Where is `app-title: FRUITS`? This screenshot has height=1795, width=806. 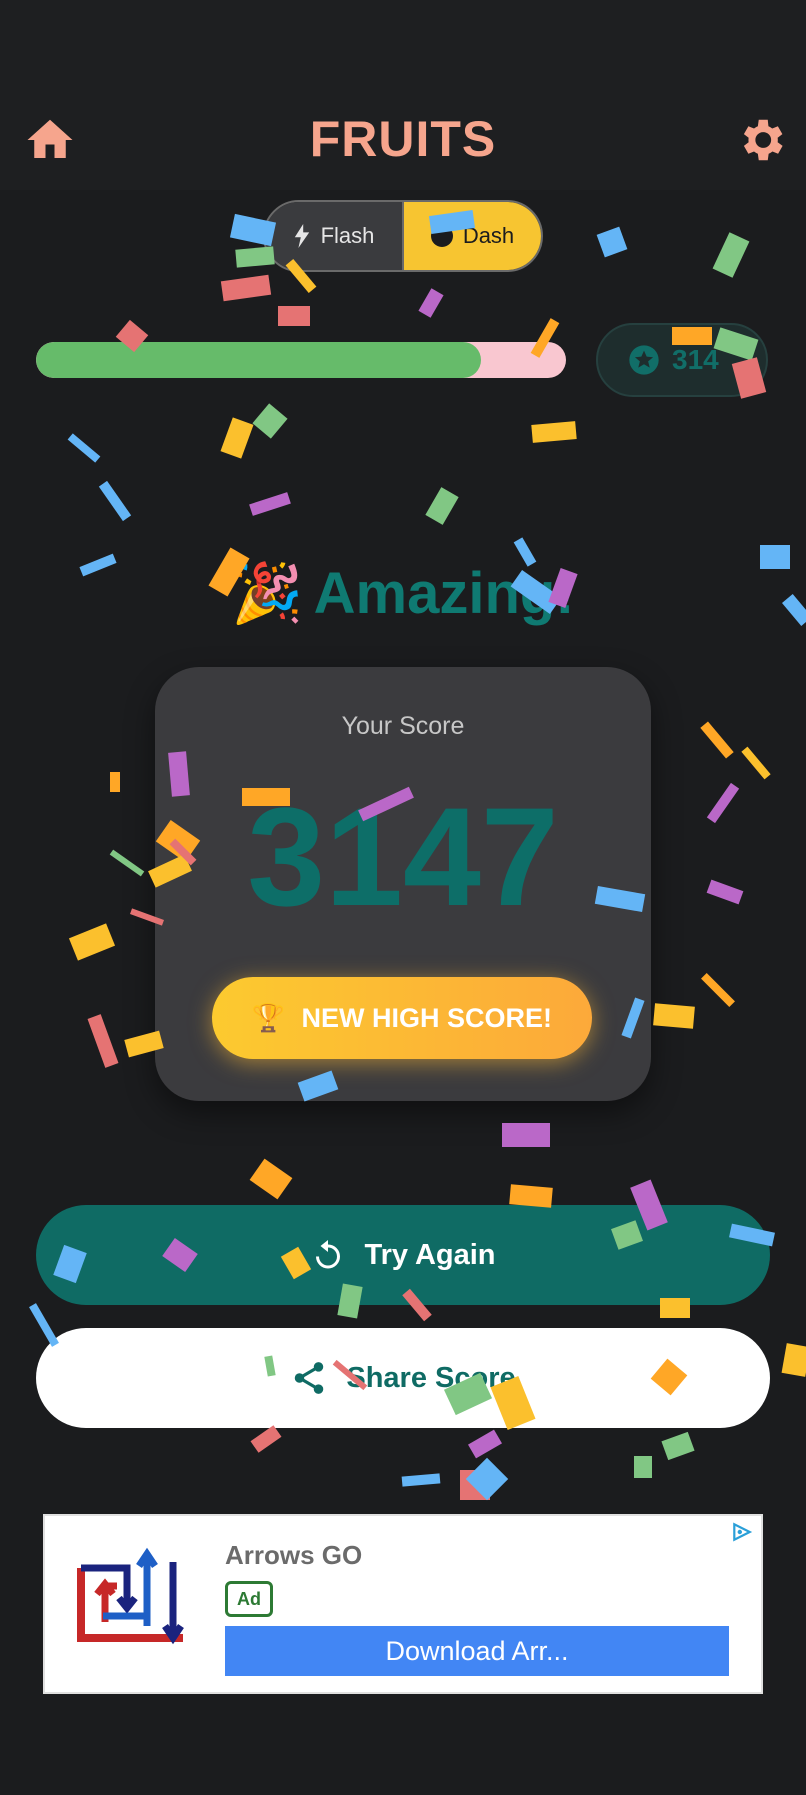 app-title: FRUITS is located at coordinates (403, 139).